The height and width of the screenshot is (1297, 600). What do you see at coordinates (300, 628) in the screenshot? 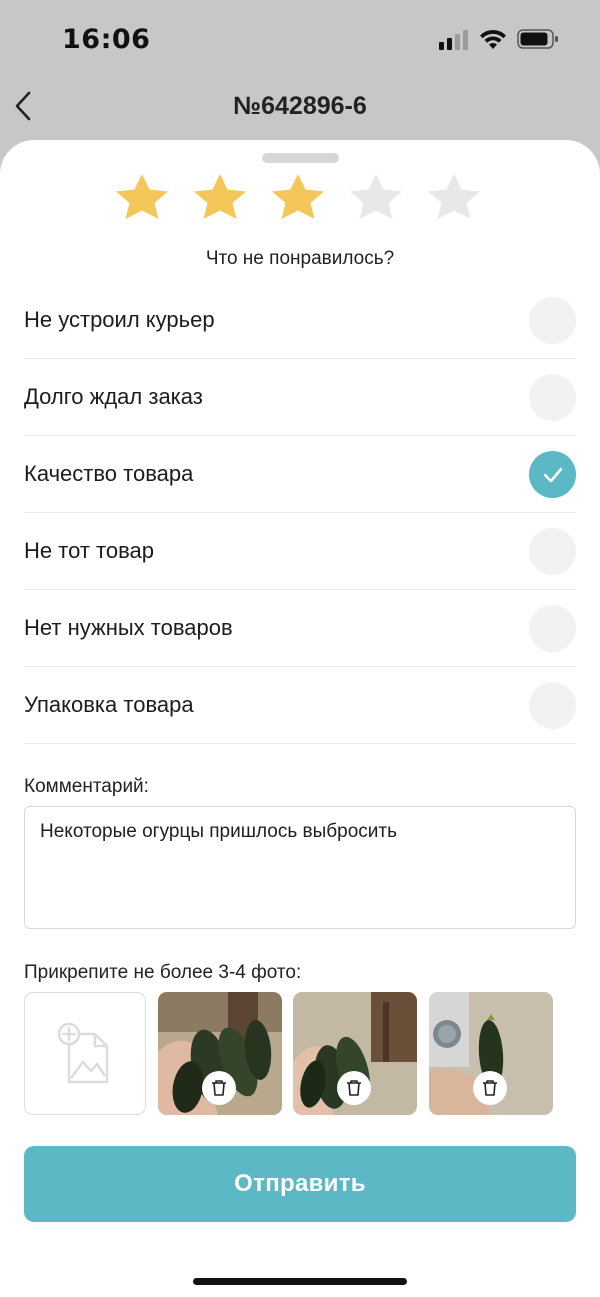
I see `reason-row: Нет нужных товаров` at bounding box center [300, 628].